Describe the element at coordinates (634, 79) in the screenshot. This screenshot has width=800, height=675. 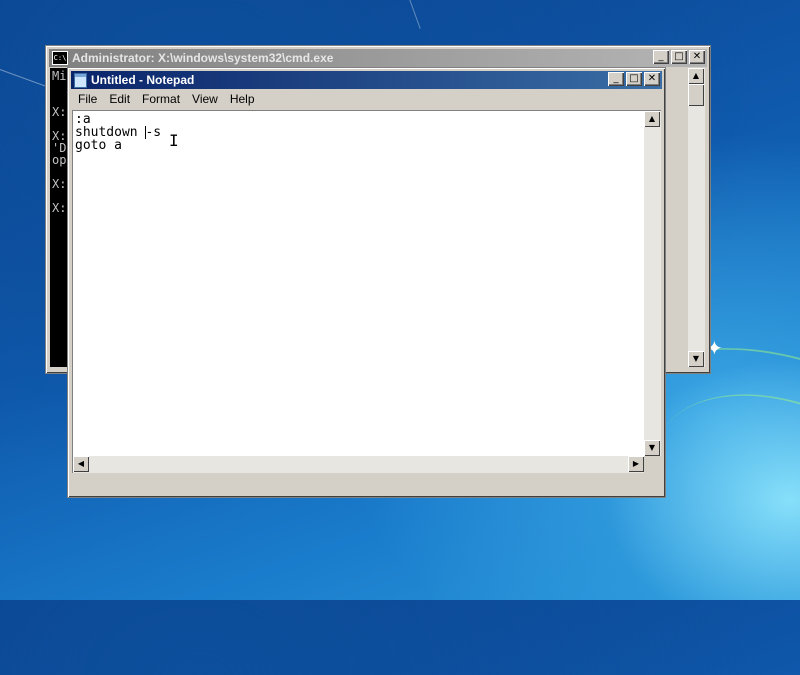
I see `notepad-maximize-button: □` at that location.